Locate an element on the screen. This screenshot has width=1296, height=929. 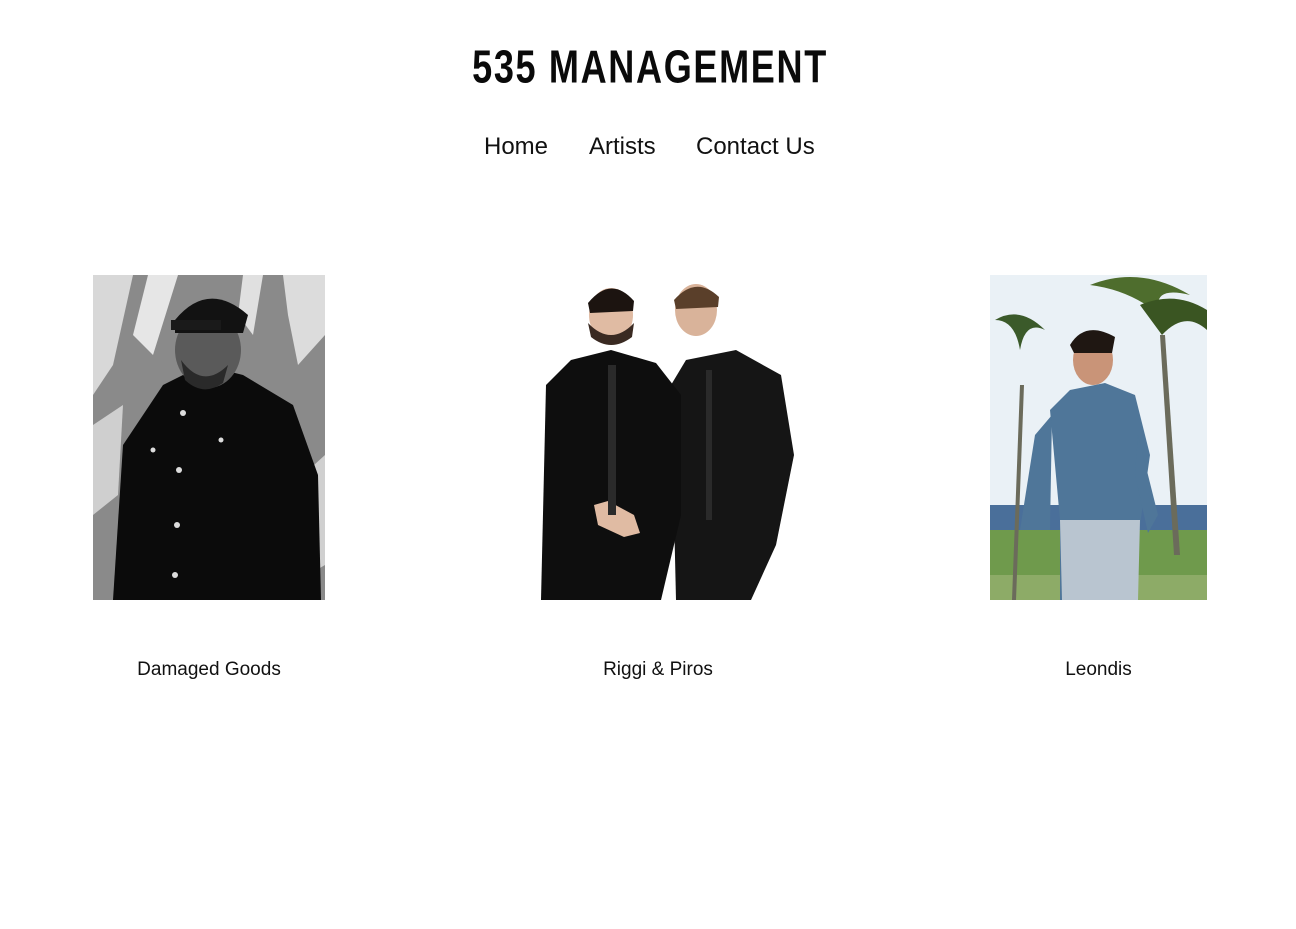
artist-photo-leondis is located at coordinates (1098, 437).